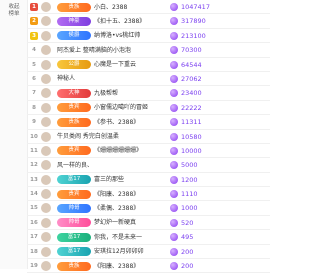 This screenshot has width=320, height=273. What do you see at coordinates (210, 108) in the screenshot?
I see `contribution-value: 22222` at bounding box center [210, 108].